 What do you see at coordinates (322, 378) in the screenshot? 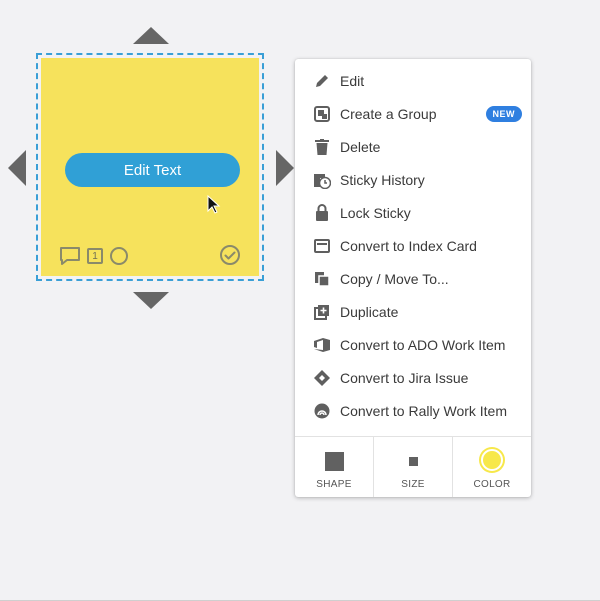
I see `jira-icon` at bounding box center [322, 378].